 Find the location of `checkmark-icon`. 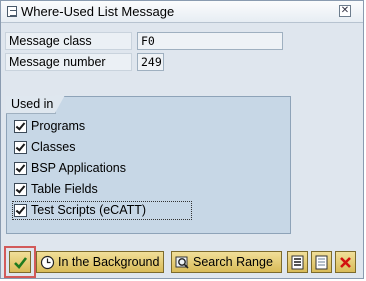

checkmark-icon is located at coordinates (21, 263).